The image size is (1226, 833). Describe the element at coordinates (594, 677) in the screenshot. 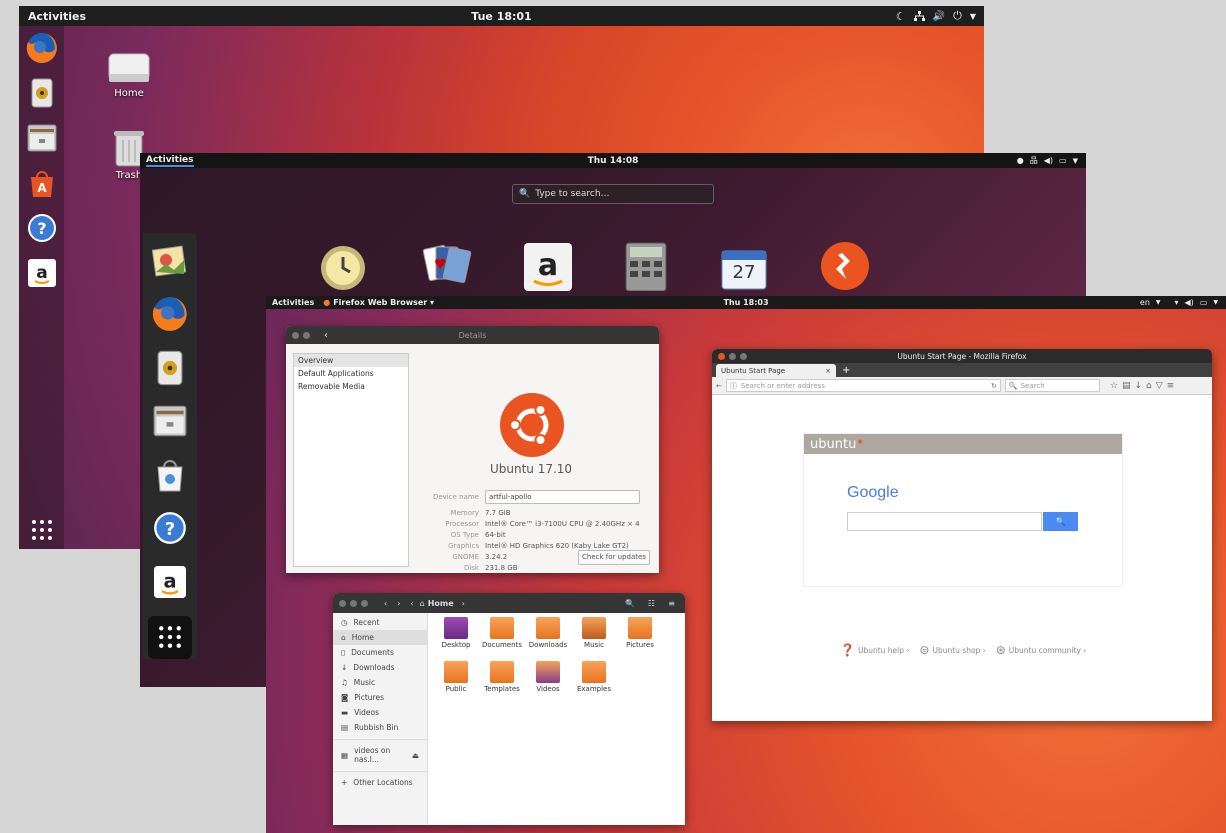

I see `folder-item: Examples` at that location.